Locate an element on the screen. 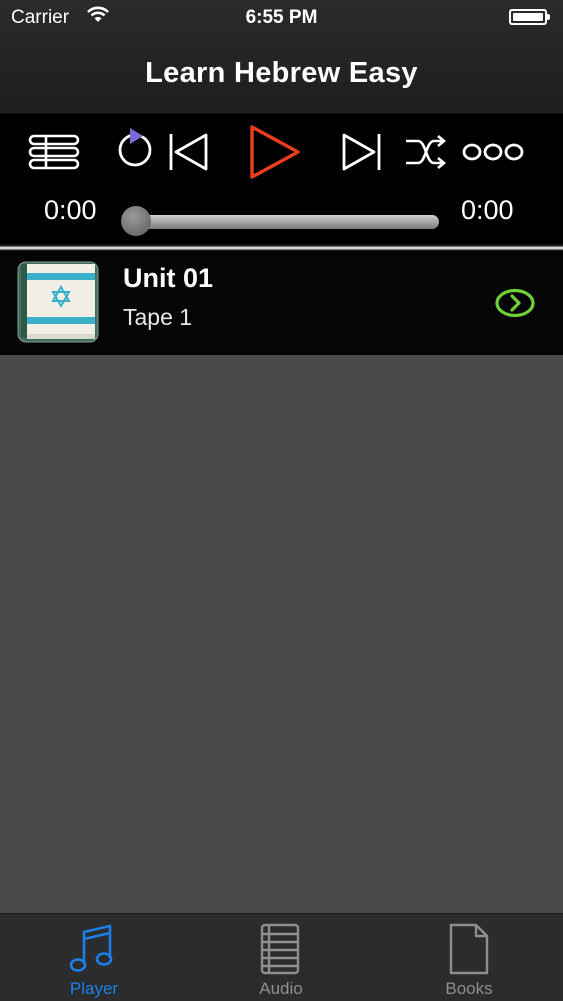  tab-player: Player is located at coordinates (94, 957).